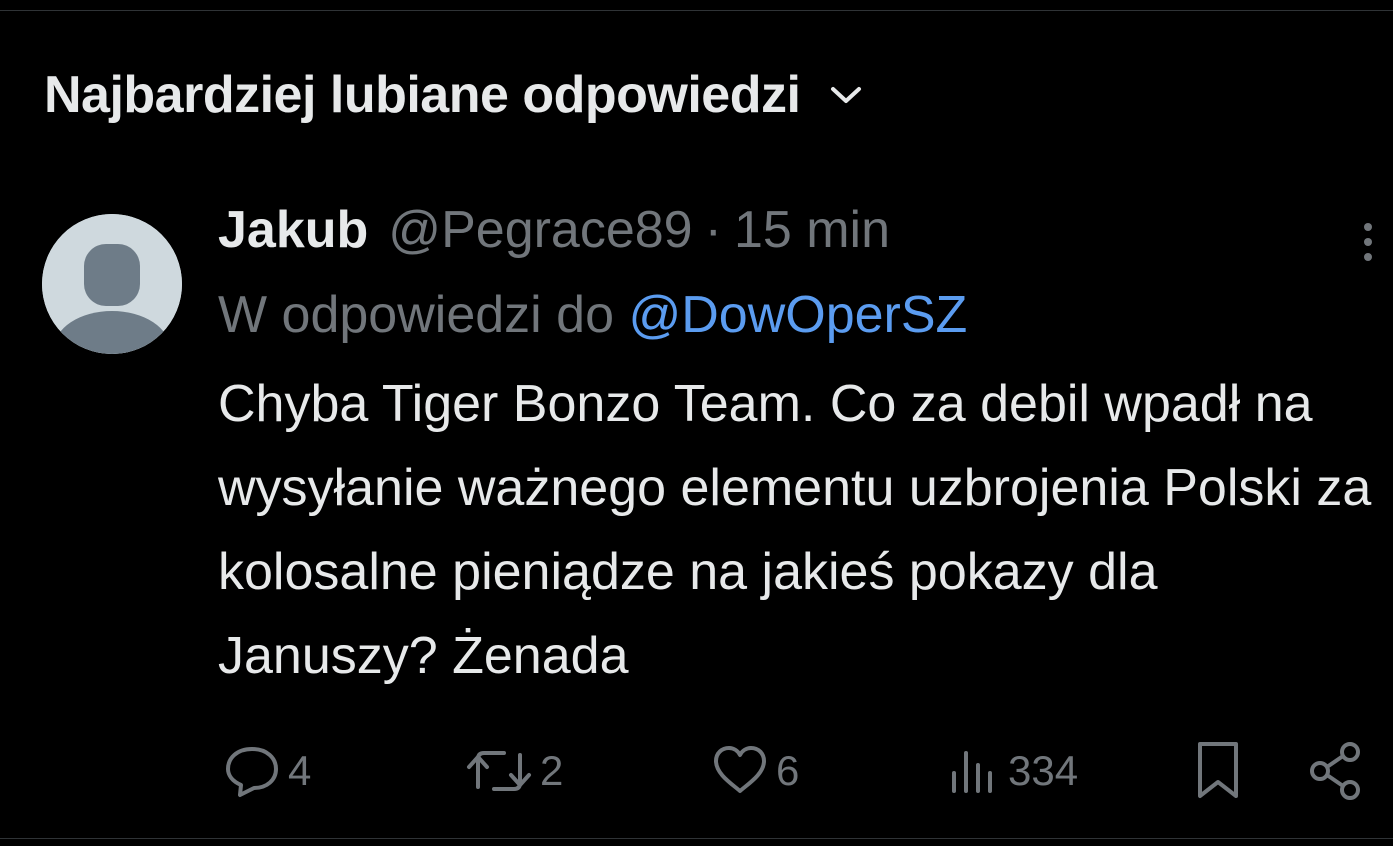 The image size is (1393, 846). Describe the element at coordinates (1043, 770) in the screenshot. I see `views-count: 334` at that location.